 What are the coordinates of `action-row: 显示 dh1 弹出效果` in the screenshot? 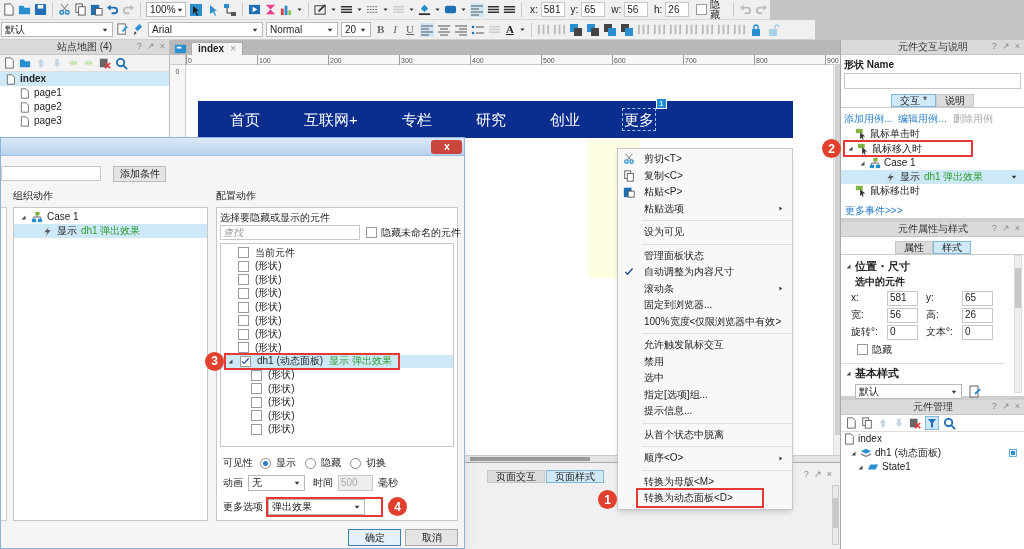 It's located at (110, 231).